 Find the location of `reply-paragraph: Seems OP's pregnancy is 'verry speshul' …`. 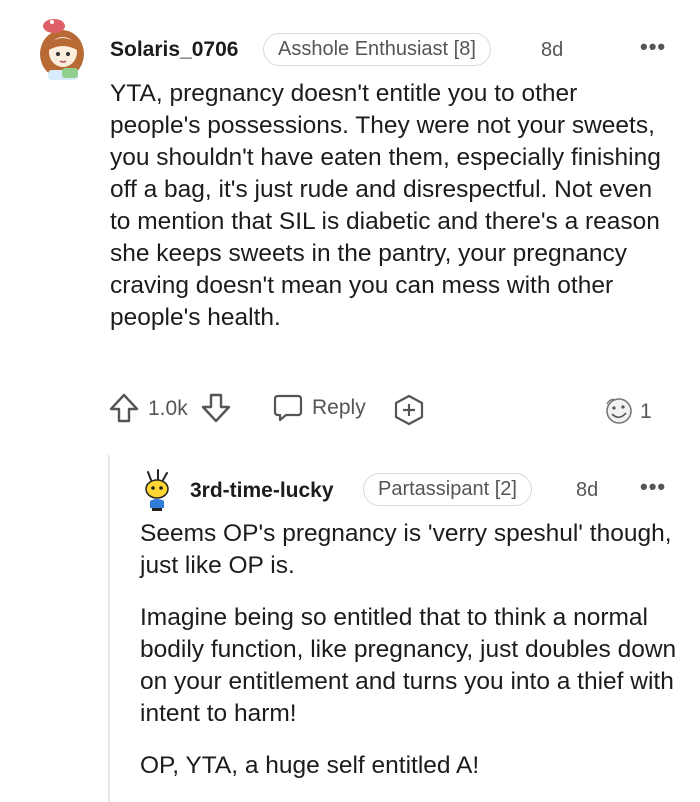

reply-paragraph: Seems OP's pregnancy is 'verry speshul' … is located at coordinates (406, 549).